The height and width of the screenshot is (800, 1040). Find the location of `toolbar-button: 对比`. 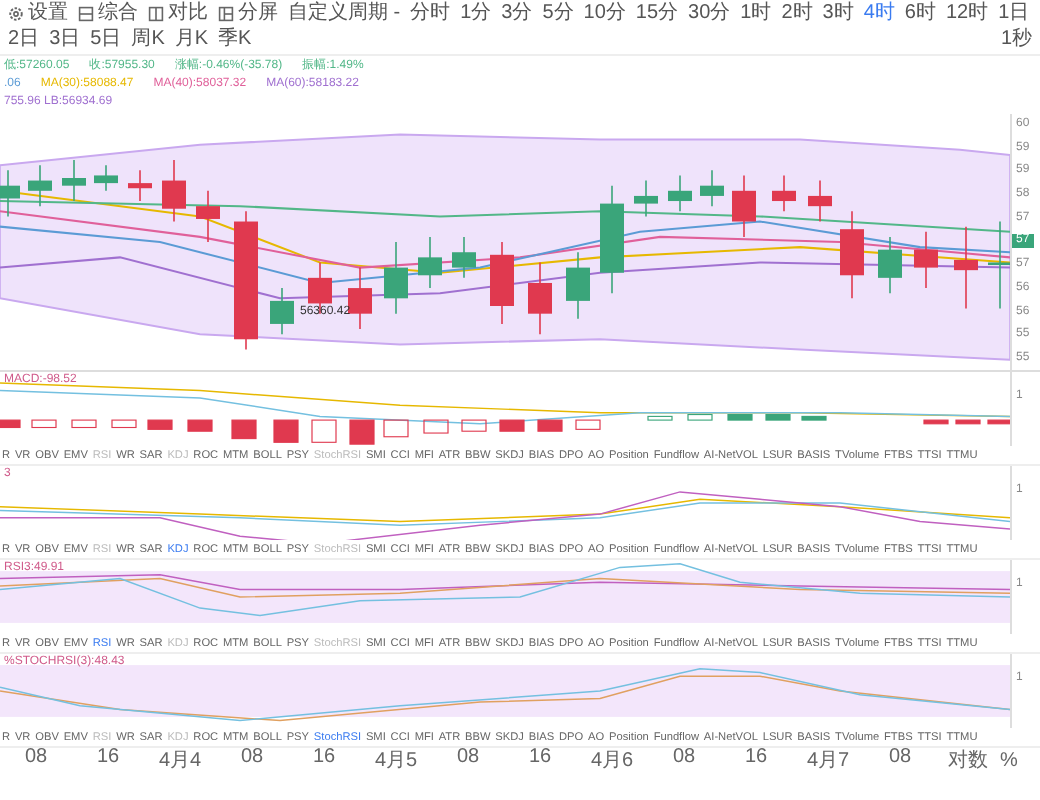

toolbar-button: 对比 is located at coordinates (178, 14).